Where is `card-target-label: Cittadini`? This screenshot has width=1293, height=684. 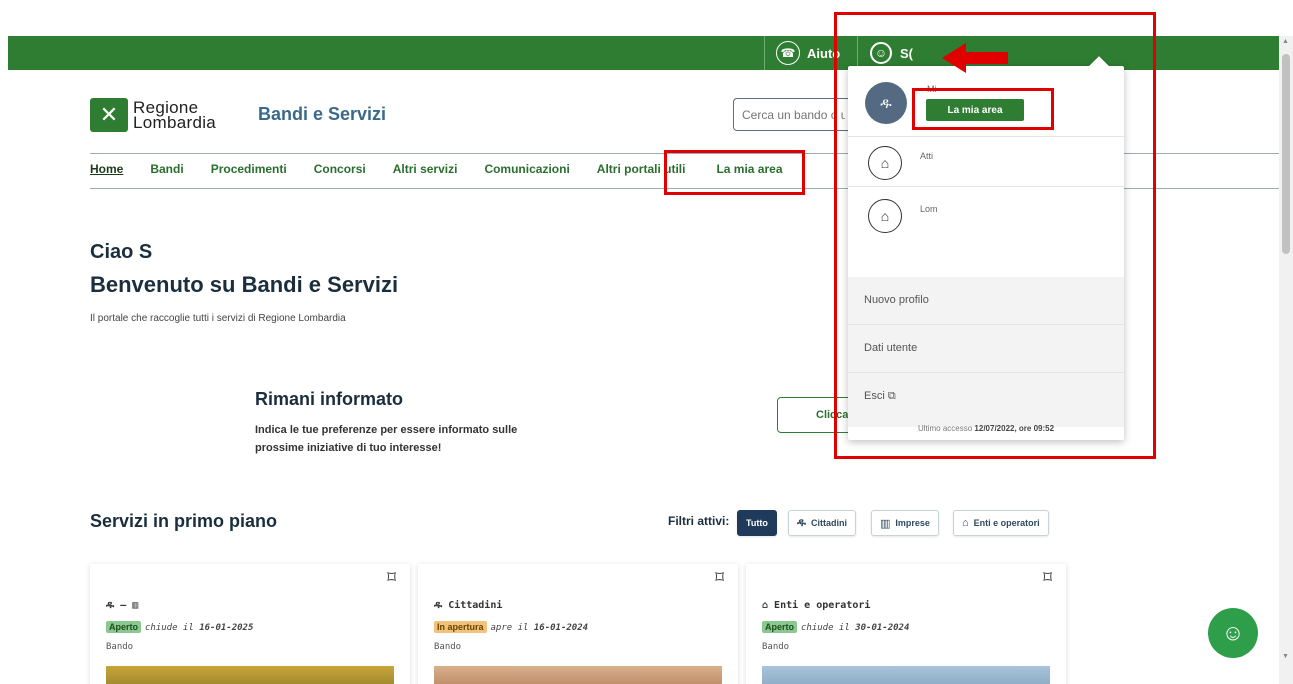 card-target-label: Cittadini is located at coordinates (475, 605).